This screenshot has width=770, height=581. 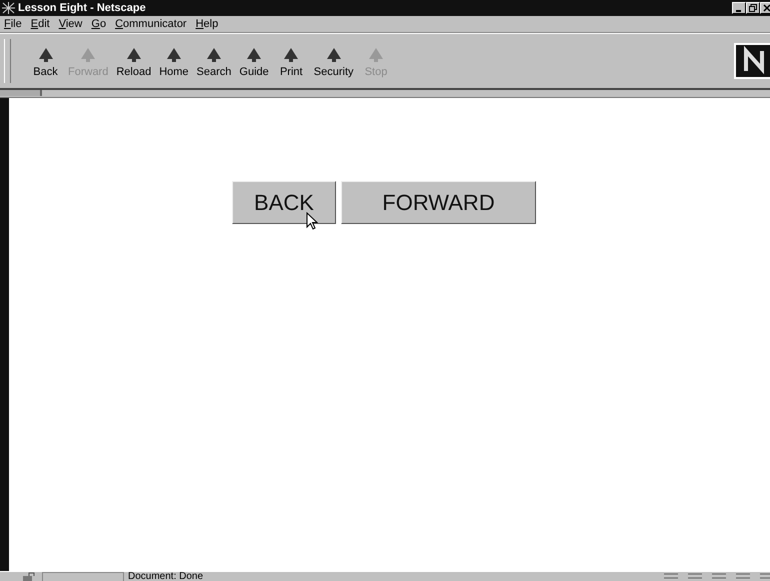 What do you see at coordinates (82, 8) in the screenshot?
I see `window-title: Lesson Eight - Netscape` at bounding box center [82, 8].